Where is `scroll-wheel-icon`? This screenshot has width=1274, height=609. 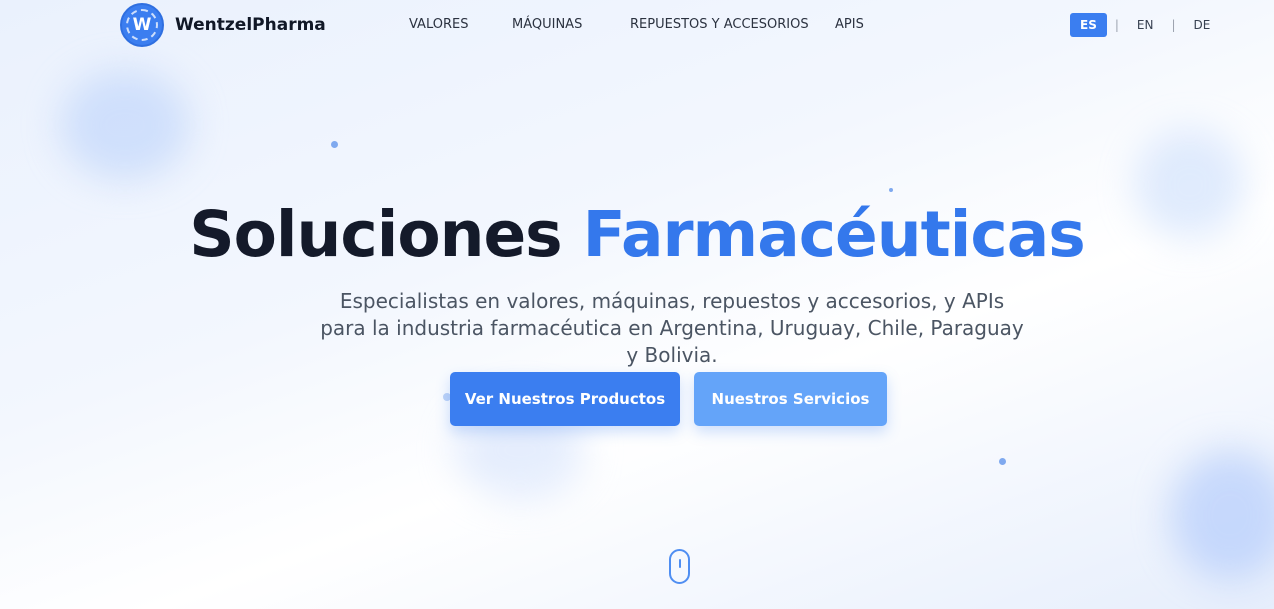
scroll-wheel-icon is located at coordinates (680, 563).